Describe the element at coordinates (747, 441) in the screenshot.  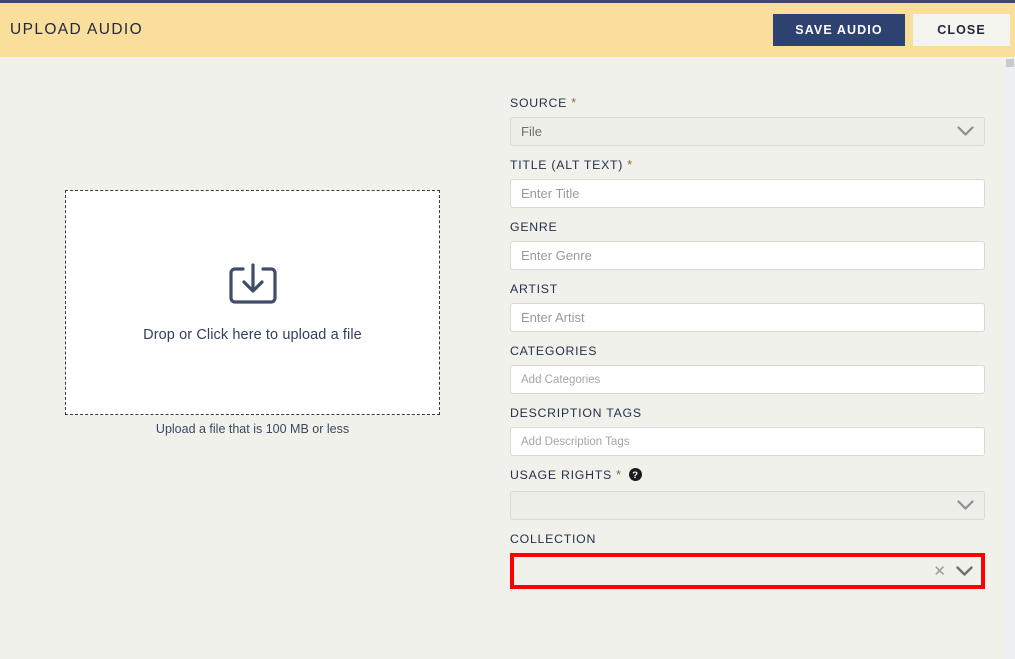
I see `description-tags-input` at that location.